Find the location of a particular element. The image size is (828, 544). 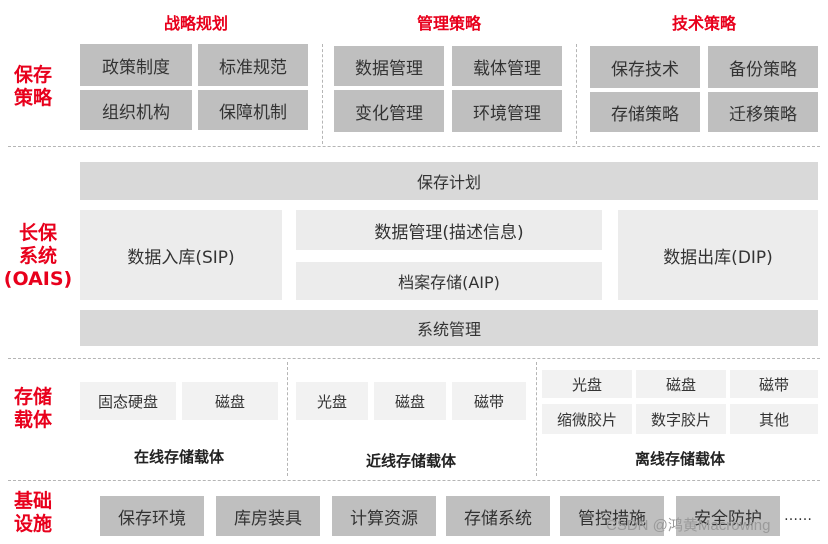

box-backup-strategy: 备份策略 is located at coordinates (763, 67).